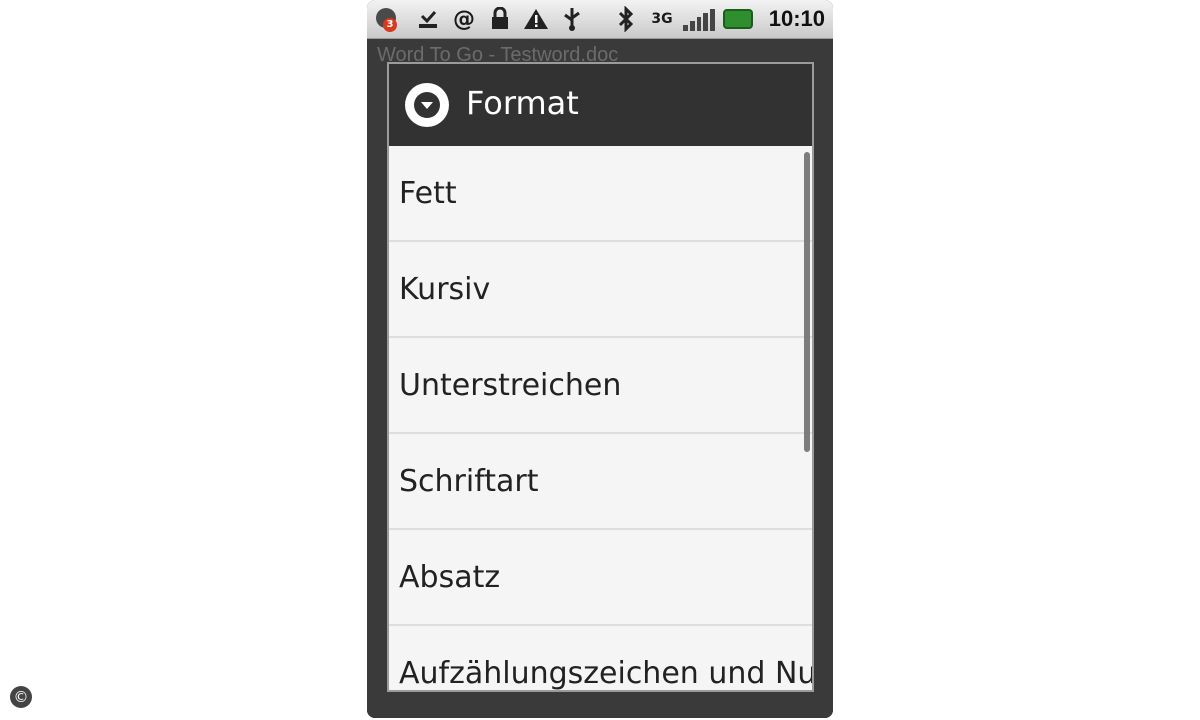  What do you see at coordinates (427, 105) in the screenshot?
I see `chevron-down-circle-icon` at bounding box center [427, 105].